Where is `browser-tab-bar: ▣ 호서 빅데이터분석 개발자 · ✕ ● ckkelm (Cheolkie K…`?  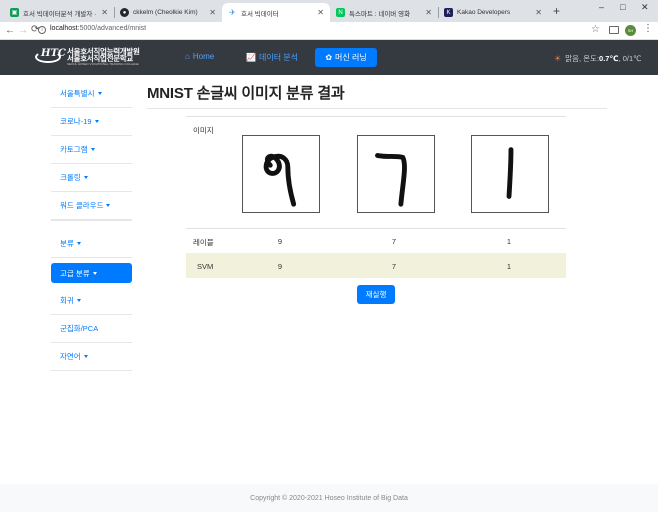 browser-tab-bar: ▣ 호서 빅데이터분석 개발자 · ✕ ● ckkelm (Cheolkie K… is located at coordinates (329, 11).